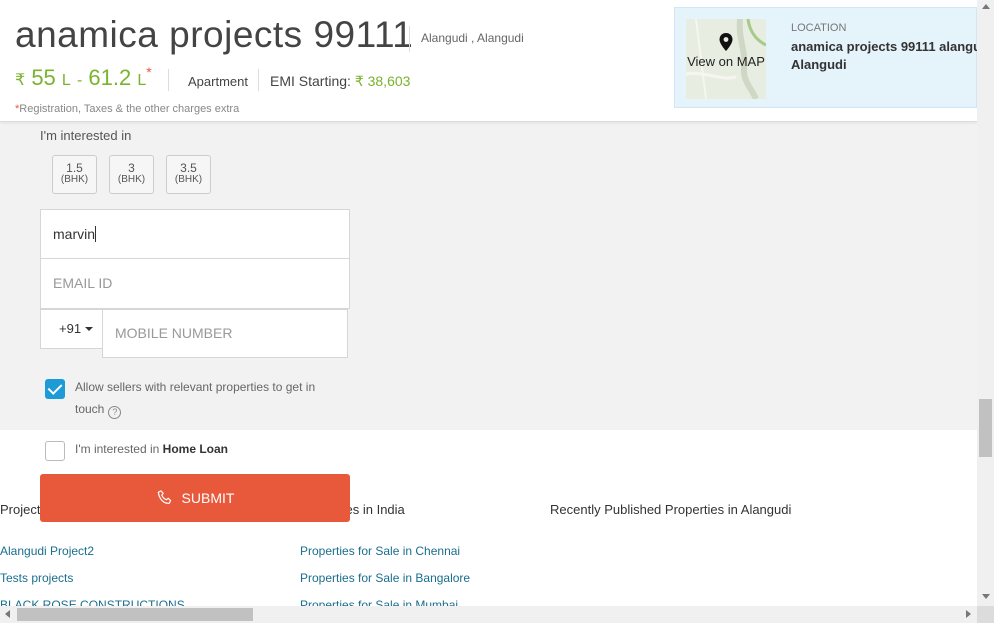 The height and width of the screenshot is (623, 994). What do you see at coordinates (55, 451) in the screenshot?
I see `home-loan-checkbox` at bounding box center [55, 451].